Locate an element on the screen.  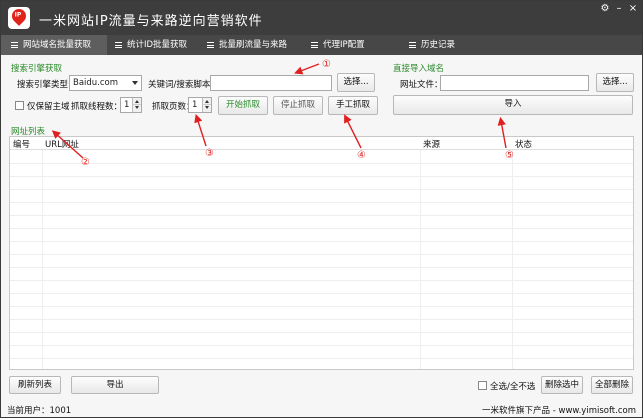
tab-label: 批量刷流量与来路 is located at coordinates (253, 45).